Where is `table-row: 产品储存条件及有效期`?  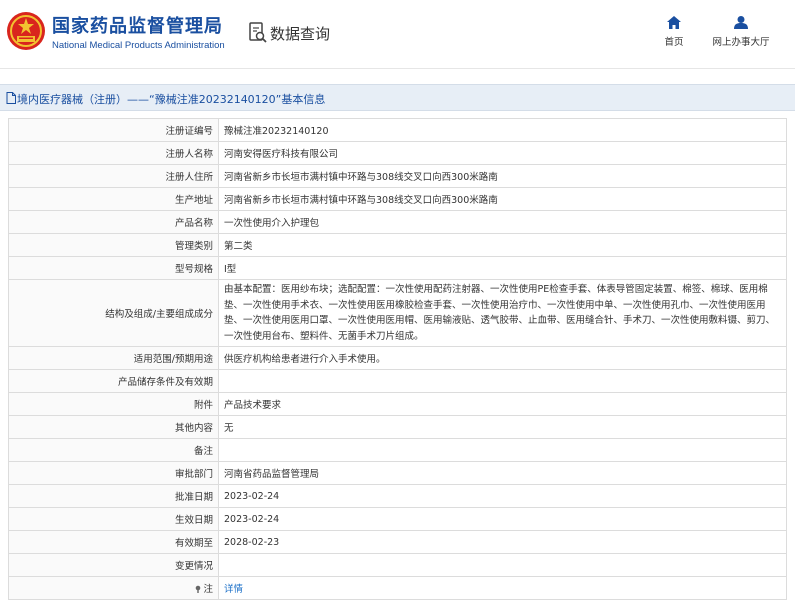
table-row: 产品储存条件及有效期 is located at coordinates (397, 381).